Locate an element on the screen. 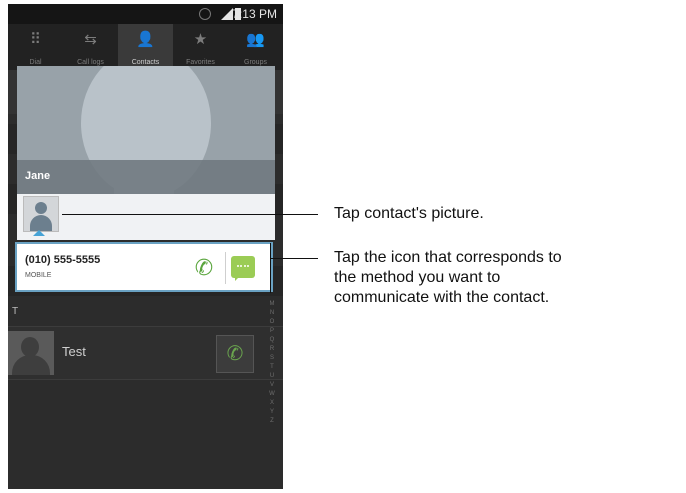 Image resolution: width=686 pixels, height=493 pixels. divider is located at coordinates (225, 268).